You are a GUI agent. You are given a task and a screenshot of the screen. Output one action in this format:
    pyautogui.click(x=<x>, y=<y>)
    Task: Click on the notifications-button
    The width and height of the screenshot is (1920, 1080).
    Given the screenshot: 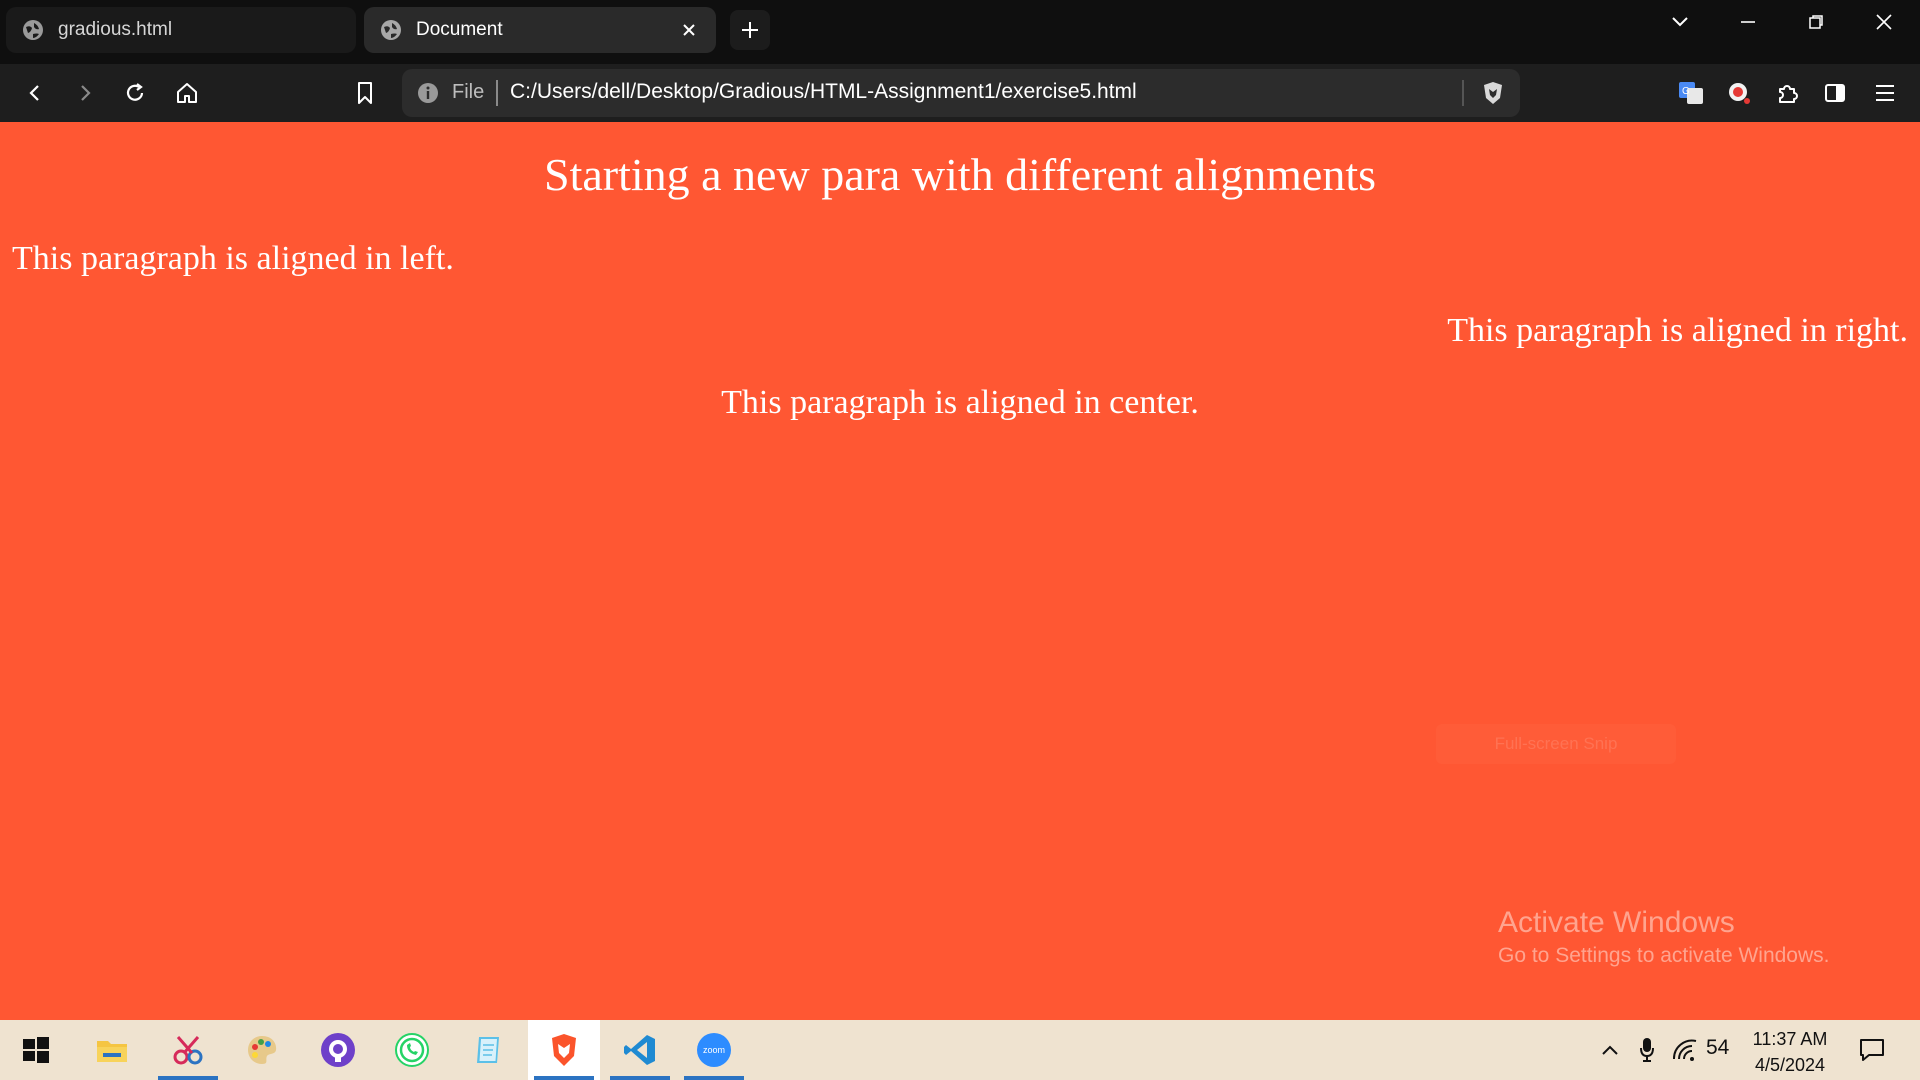 What is the action you would take?
    pyautogui.click(x=1872, y=1050)
    